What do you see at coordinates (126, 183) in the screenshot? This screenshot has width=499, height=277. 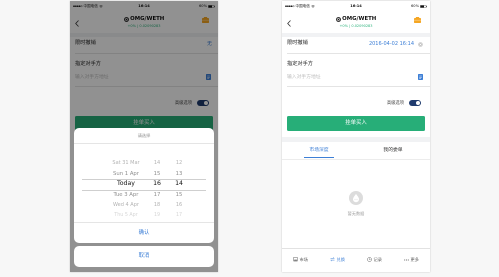 I see `picker-date: Today` at bounding box center [126, 183].